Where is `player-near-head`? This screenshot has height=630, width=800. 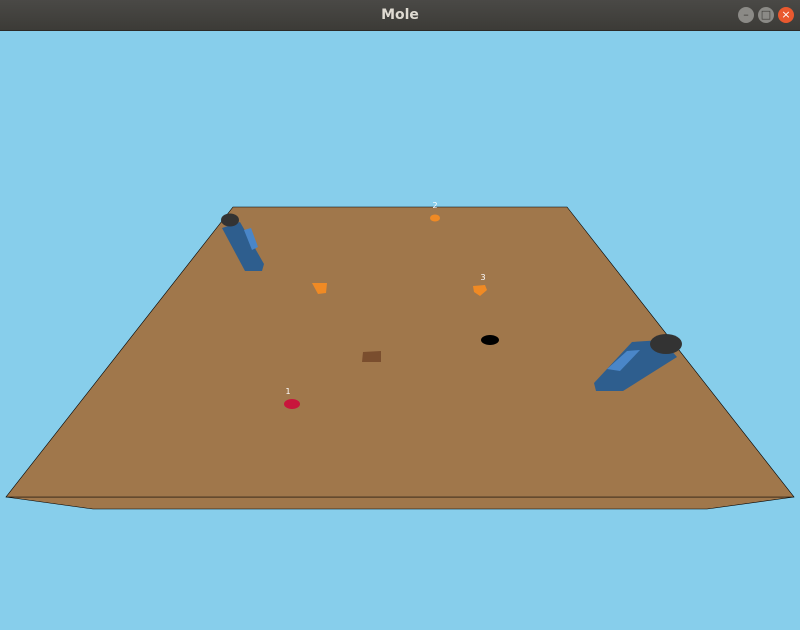 player-near-head is located at coordinates (666, 344).